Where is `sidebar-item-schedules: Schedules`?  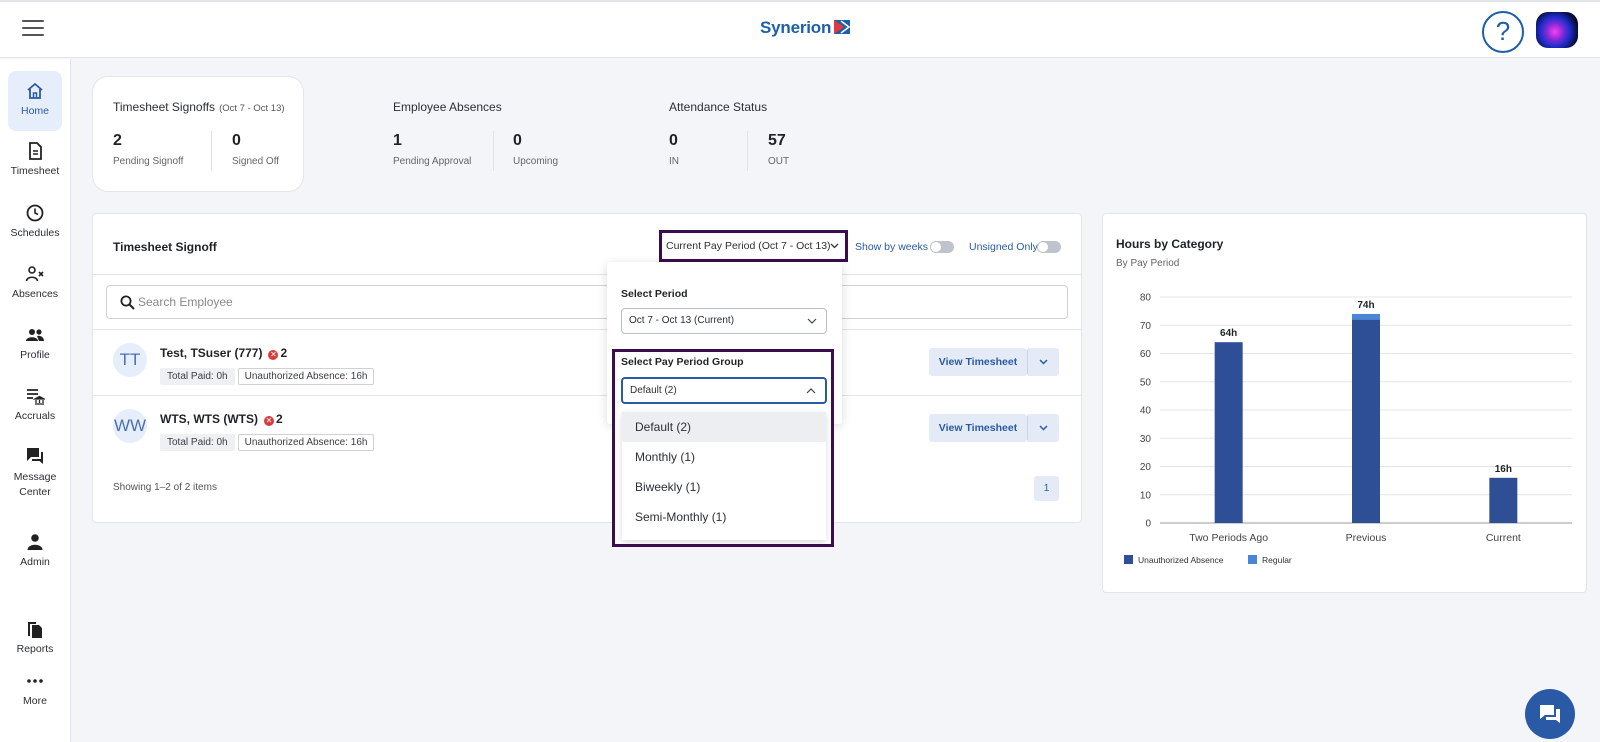
sidebar-item-schedules: Schedules is located at coordinates (35, 221).